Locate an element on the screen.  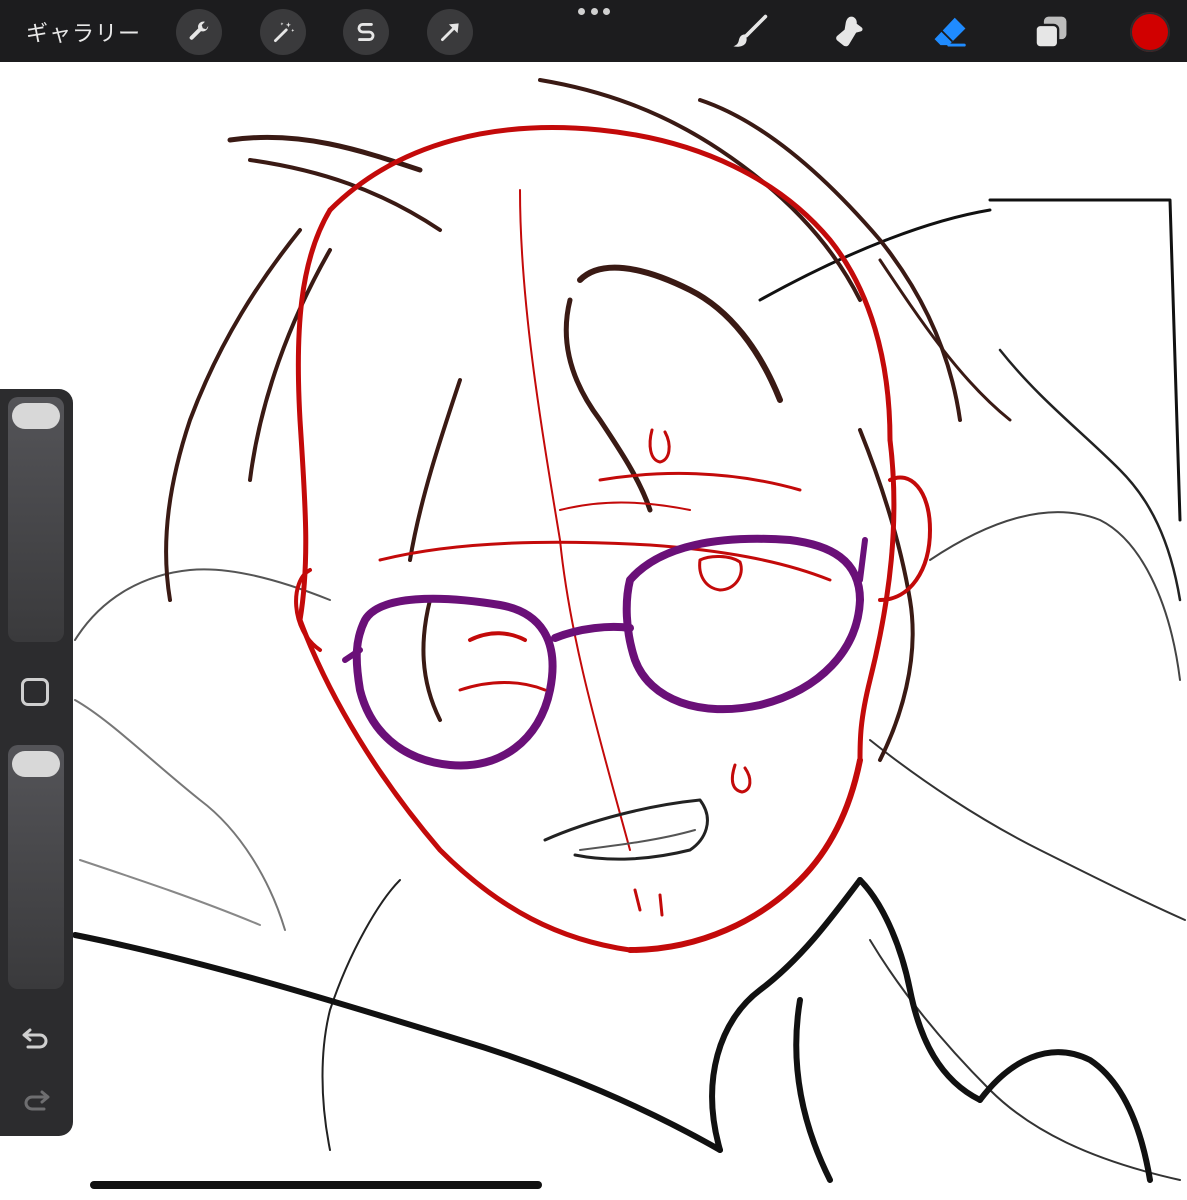
square-modify-icon is located at coordinates (35, 692).